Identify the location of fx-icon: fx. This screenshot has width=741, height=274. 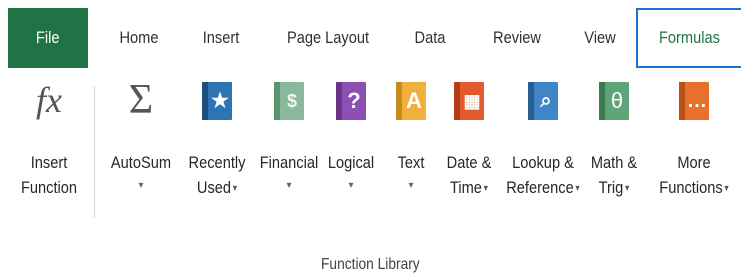
(49, 100).